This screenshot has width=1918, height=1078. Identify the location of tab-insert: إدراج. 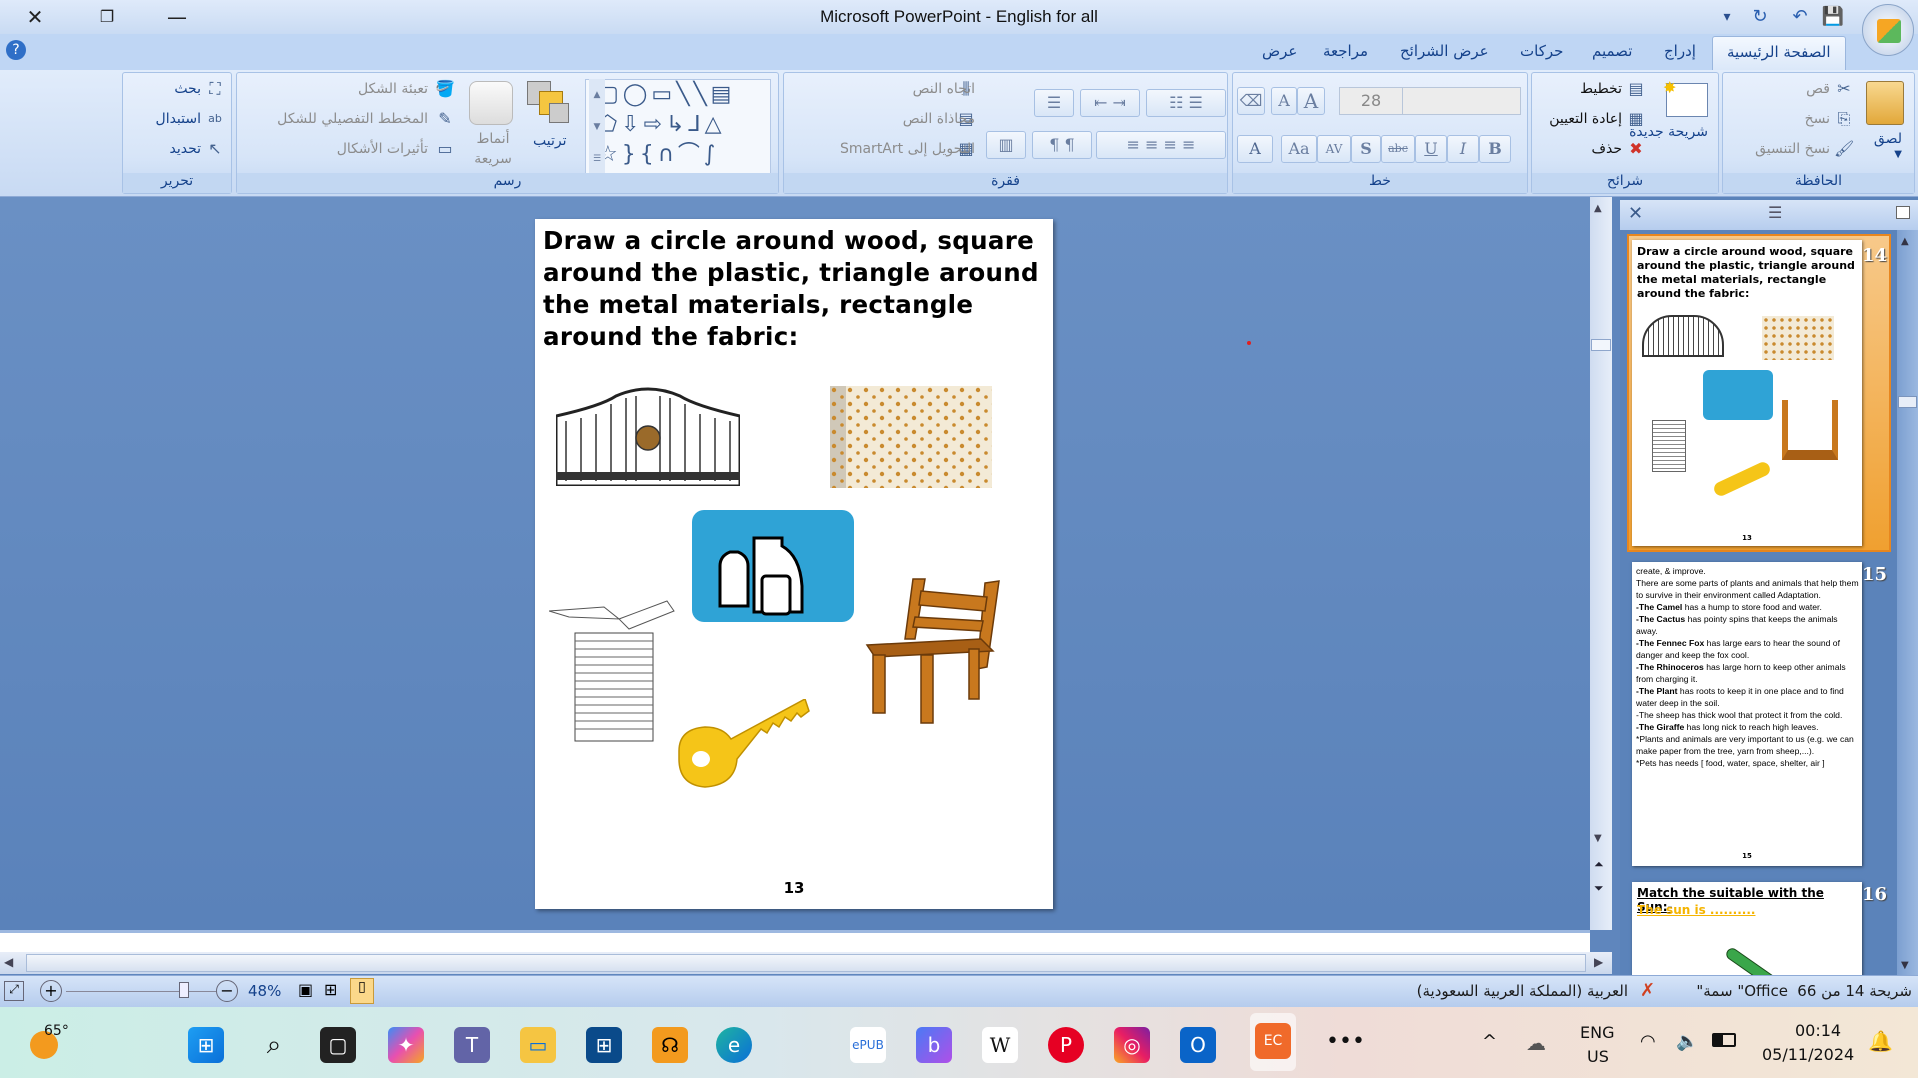
(1680, 51).